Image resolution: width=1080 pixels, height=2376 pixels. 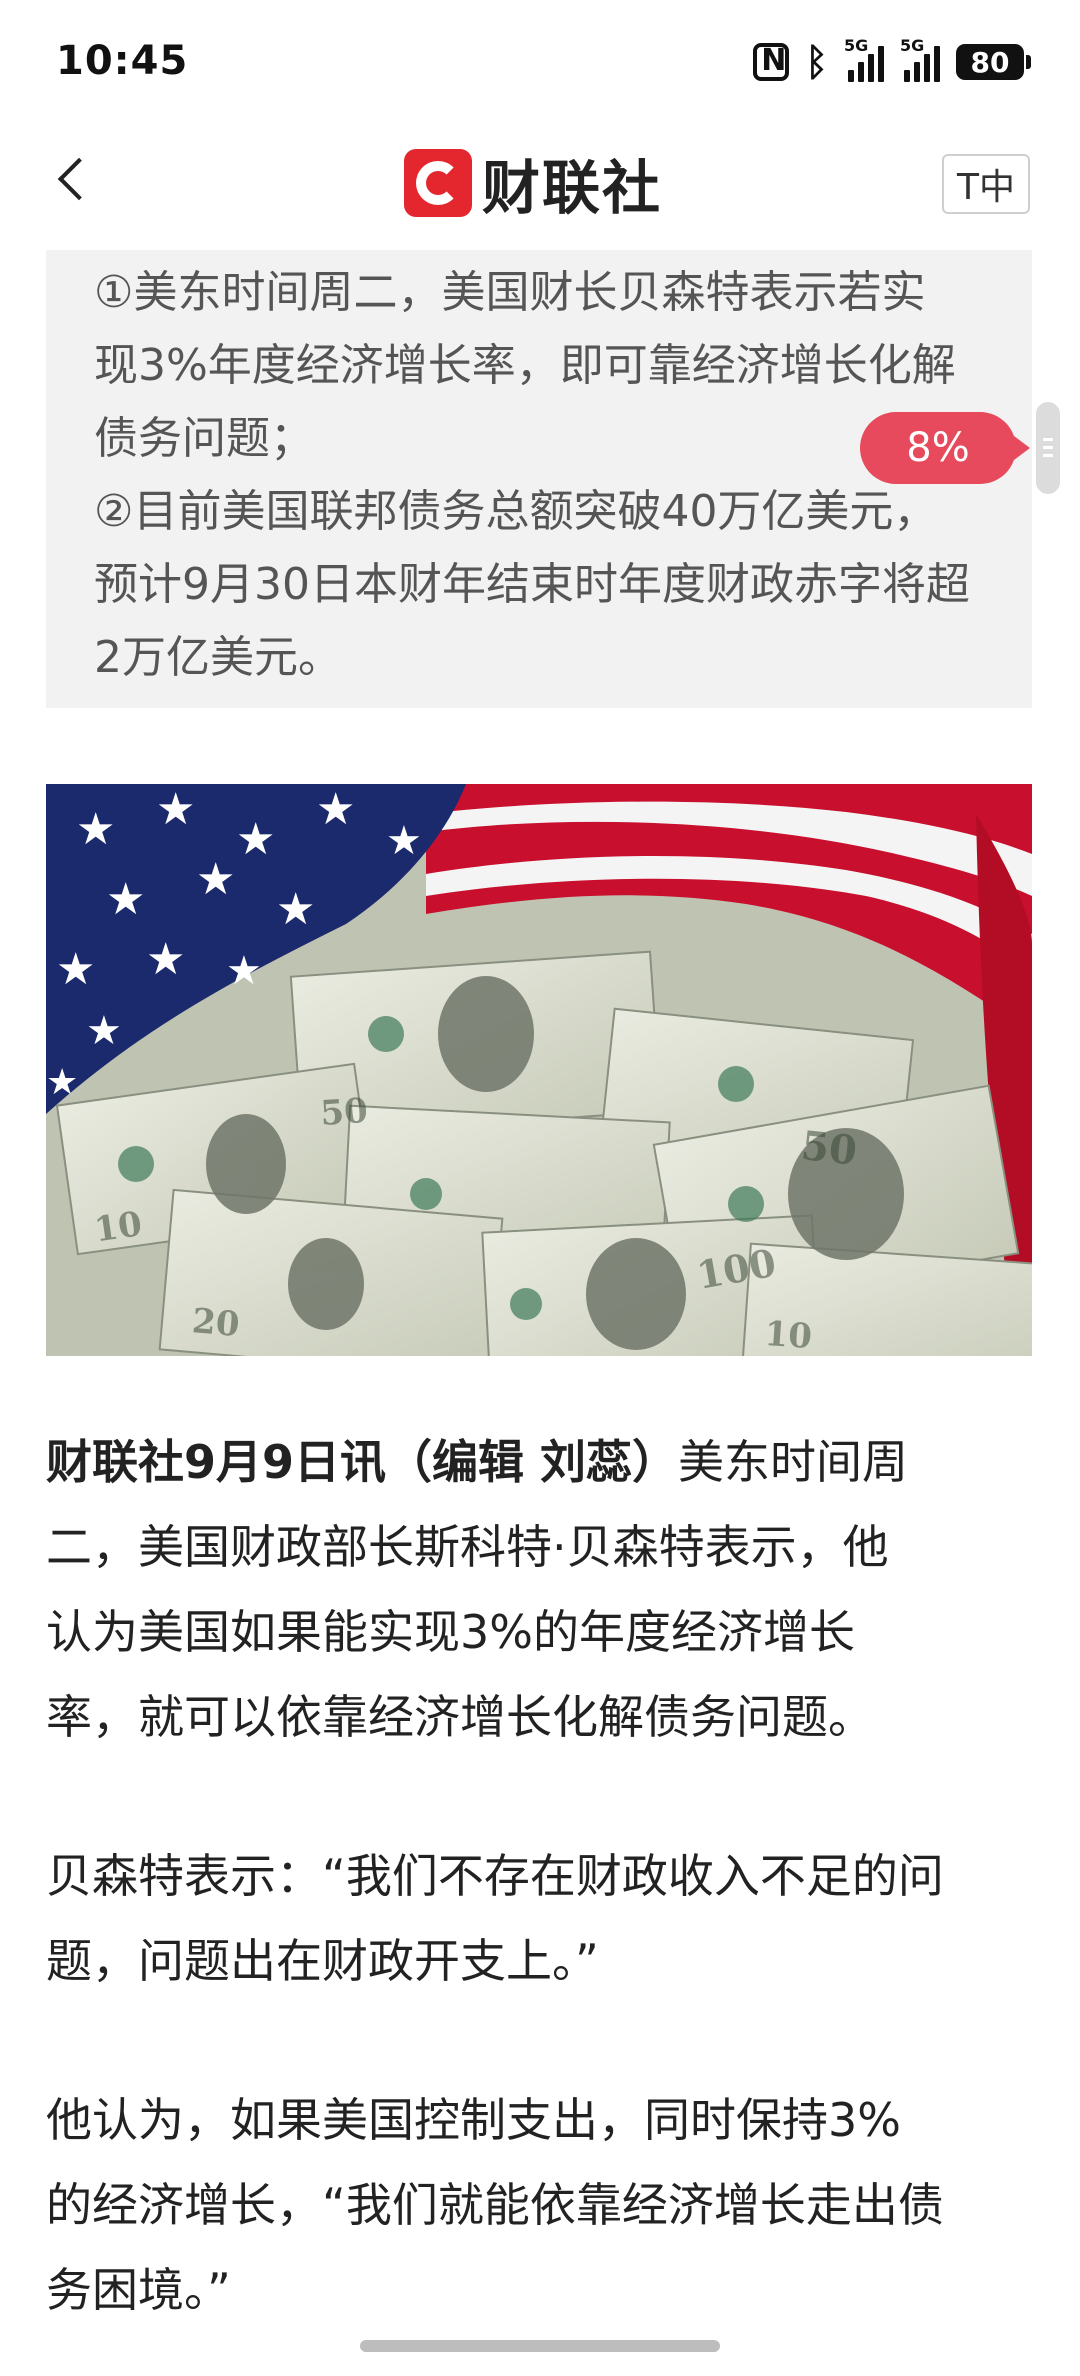 I want to click on summary-line: ②目前美国联邦债务总额突破40万亿美元，, so click(x=516, y=511).